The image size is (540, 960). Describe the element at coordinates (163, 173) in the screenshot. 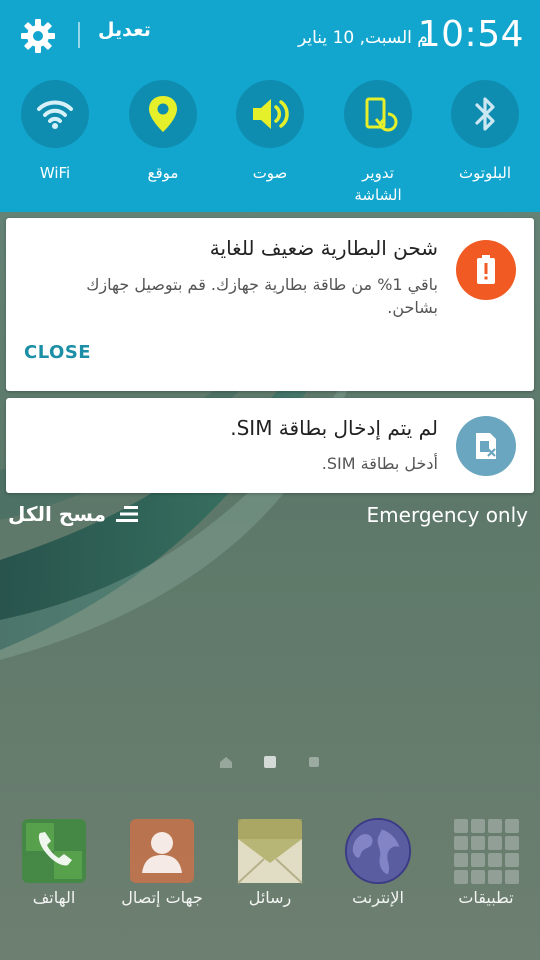

I see `toggle-location-label: موقع` at that location.